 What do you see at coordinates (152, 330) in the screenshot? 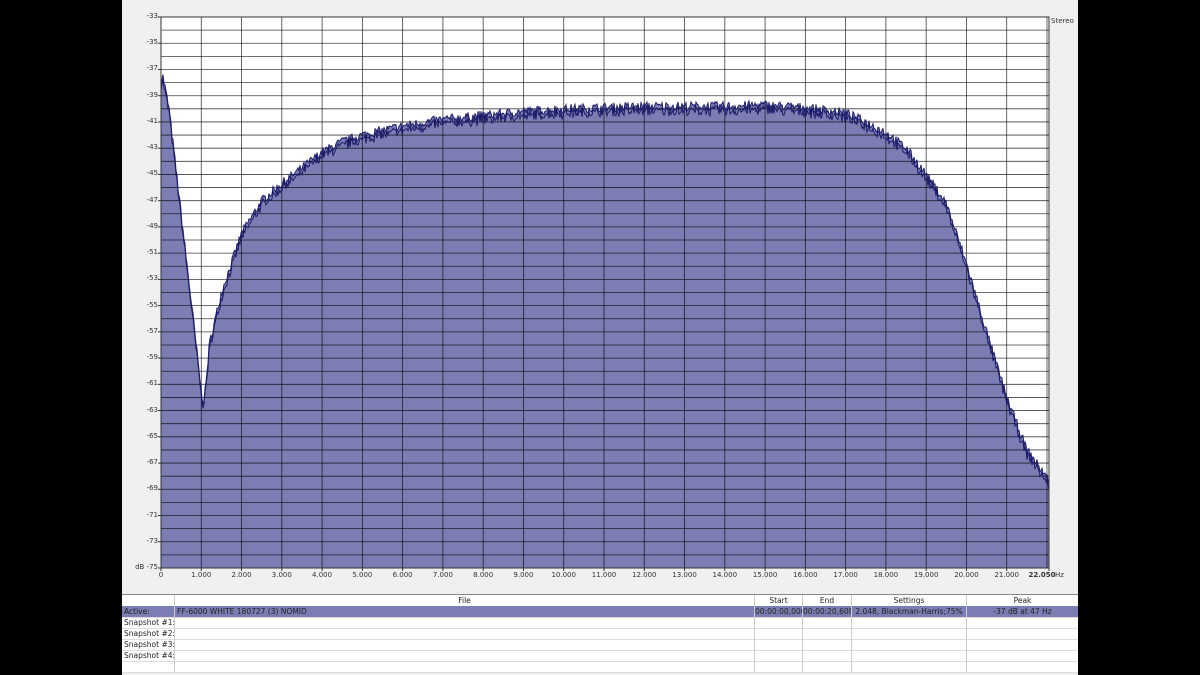
I see `y-tick-value: -57` at bounding box center [152, 330].